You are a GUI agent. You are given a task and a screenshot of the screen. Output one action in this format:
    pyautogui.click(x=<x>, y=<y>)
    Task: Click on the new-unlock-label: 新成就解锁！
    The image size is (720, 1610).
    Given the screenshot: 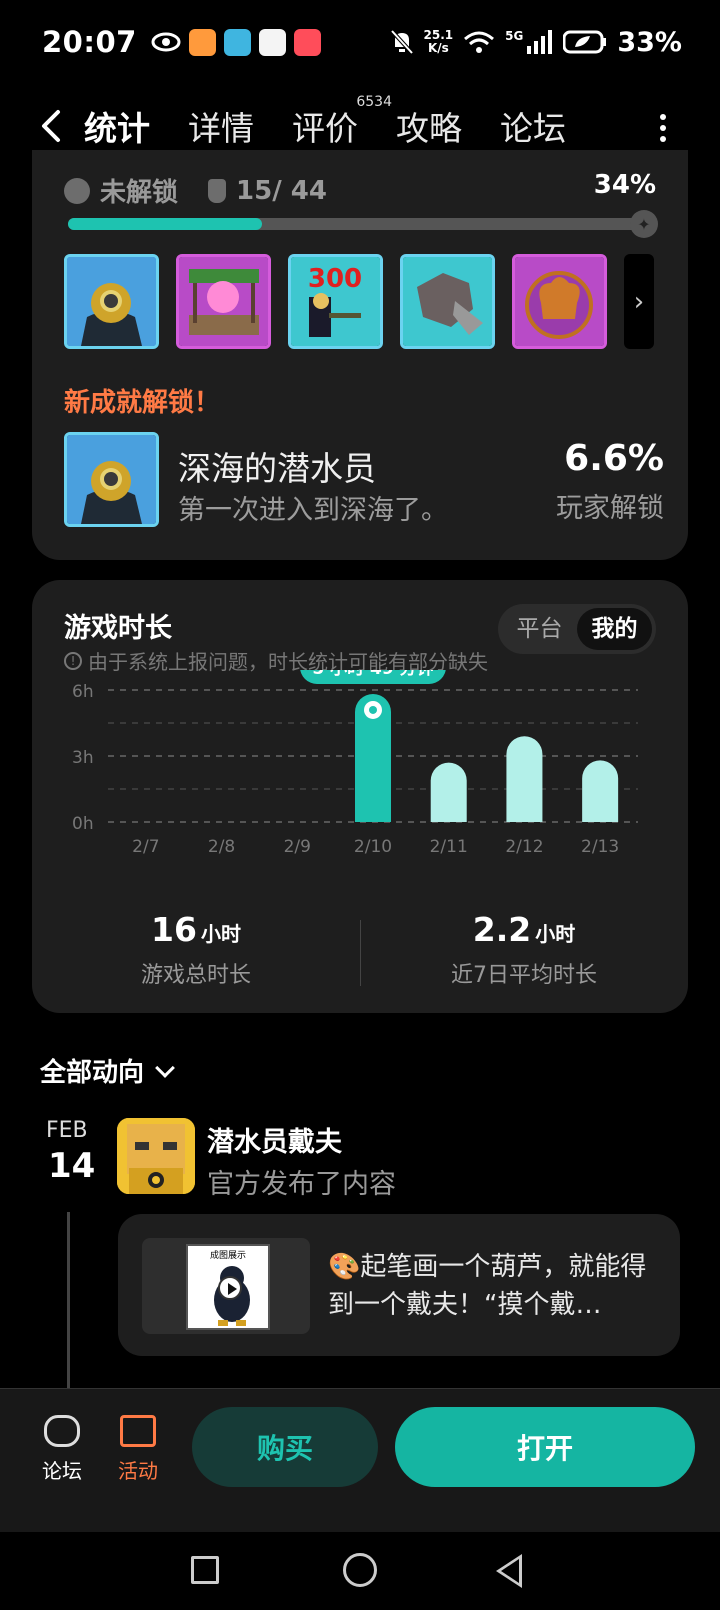 What is the action you would take?
    pyautogui.click(x=142, y=403)
    